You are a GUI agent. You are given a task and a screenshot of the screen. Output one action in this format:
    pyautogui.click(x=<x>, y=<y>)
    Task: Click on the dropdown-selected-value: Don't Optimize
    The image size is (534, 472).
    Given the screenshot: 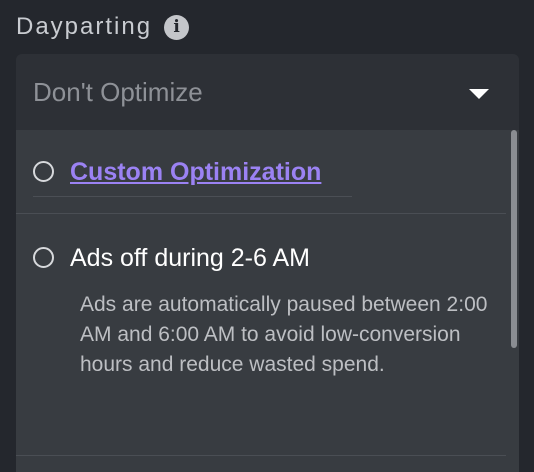 What is the action you would take?
    pyautogui.click(x=118, y=91)
    